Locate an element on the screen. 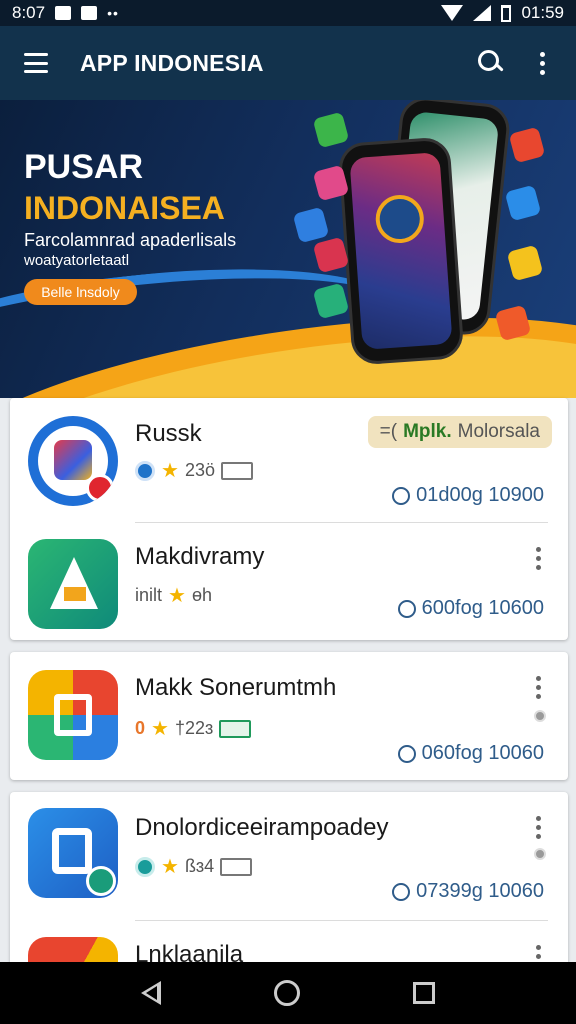 Image resolution: width=576 pixels, height=1024 pixels. list-item: Dnolordiceeirampoadey ★ ßɜ4 07399g 10060 is located at coordinates (289, 856).